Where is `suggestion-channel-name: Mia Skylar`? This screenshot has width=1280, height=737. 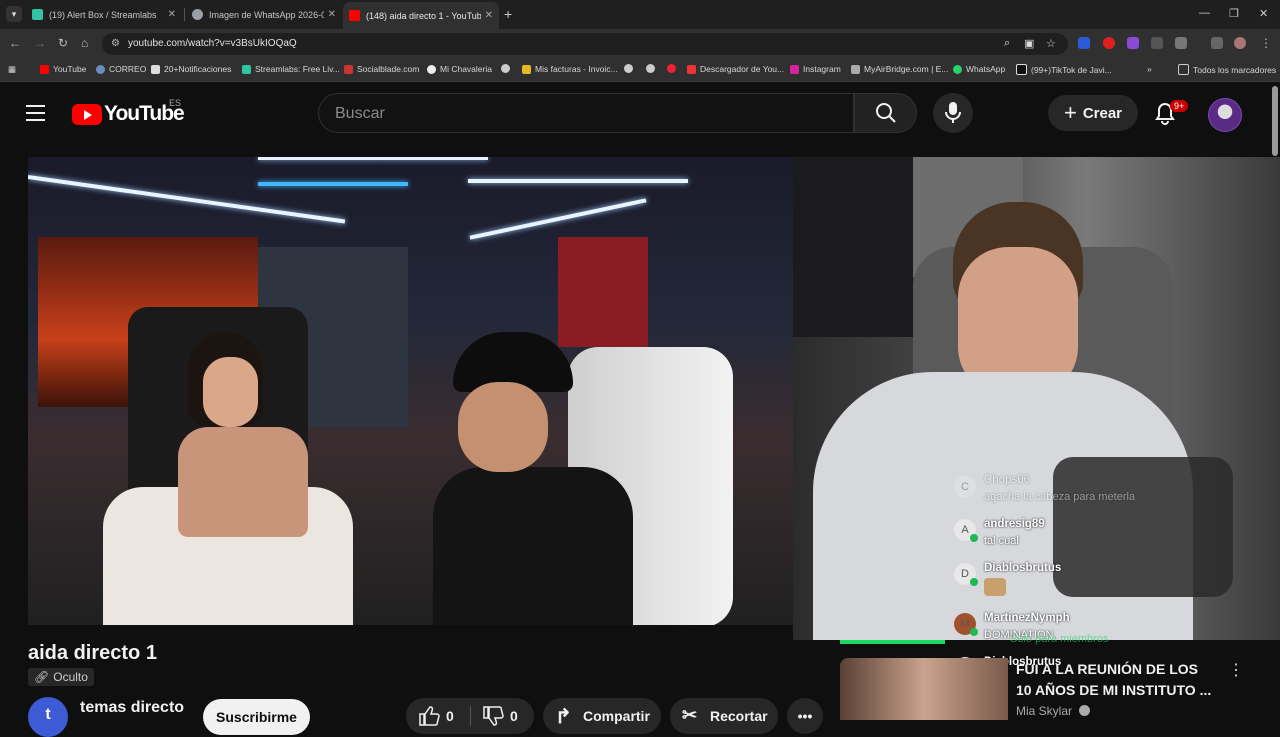
suggestion-channel-name: Mia Skylar is located at coordinates (1044, 711).